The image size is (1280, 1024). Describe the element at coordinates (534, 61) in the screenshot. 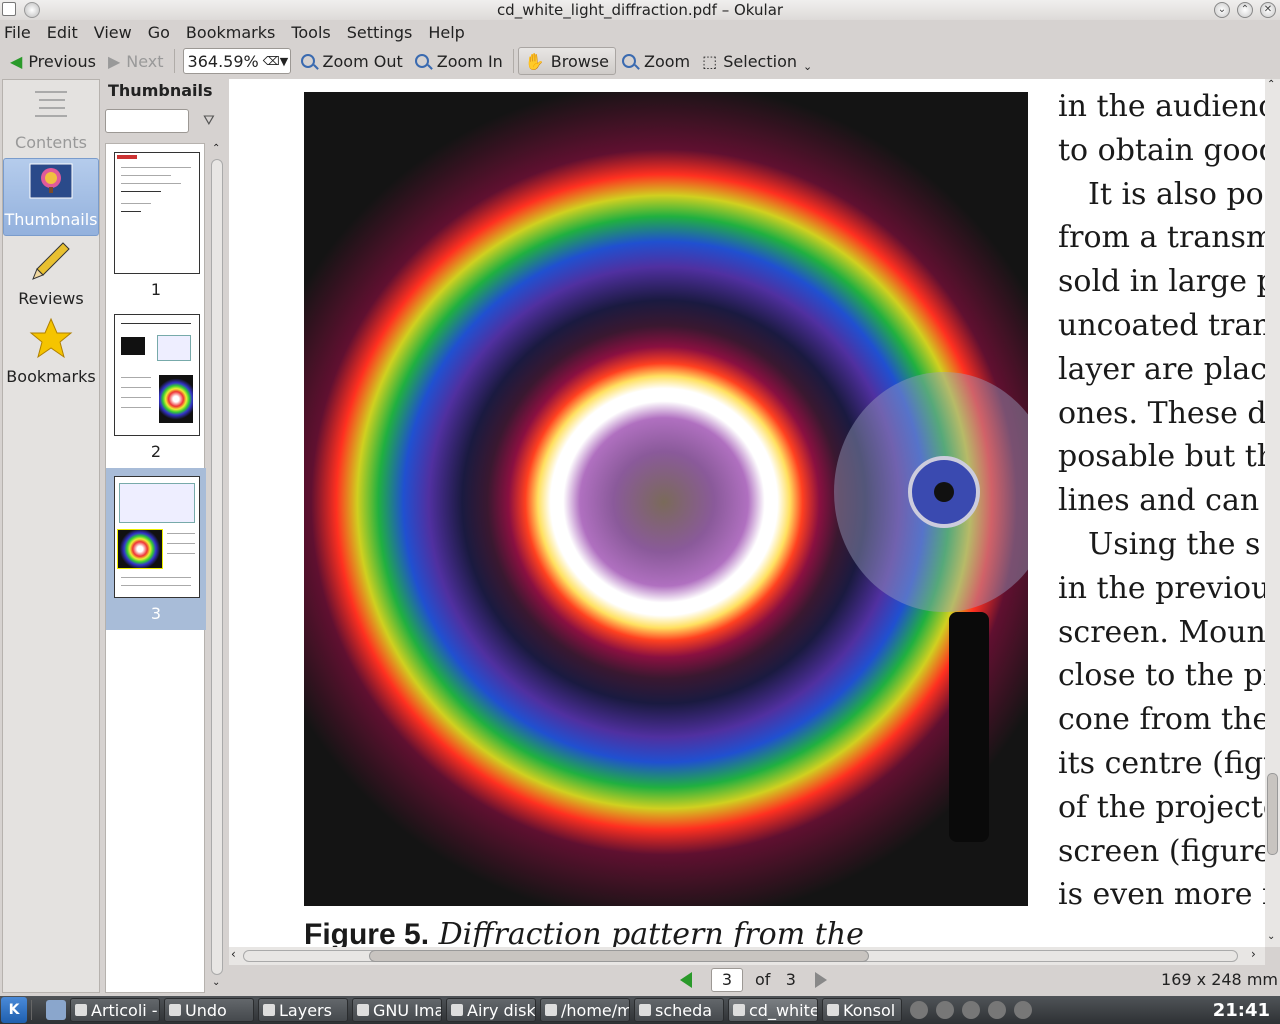

I see `hand-icon: ✋` at that location.